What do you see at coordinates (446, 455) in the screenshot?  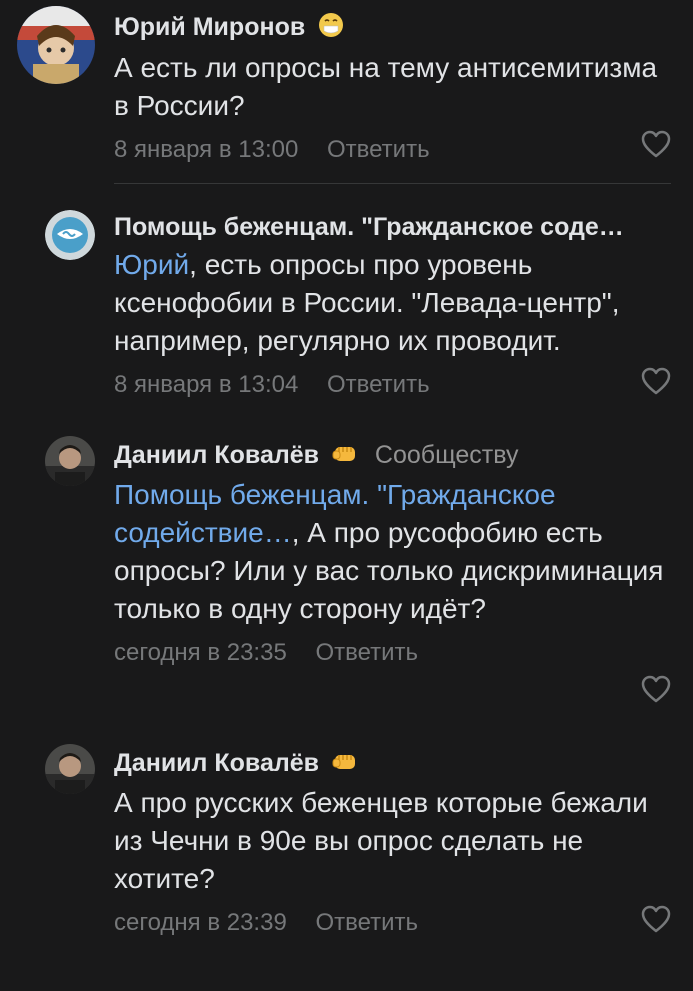 I see `reply-to-label: Сообществу` at bounding box center [446, 455].